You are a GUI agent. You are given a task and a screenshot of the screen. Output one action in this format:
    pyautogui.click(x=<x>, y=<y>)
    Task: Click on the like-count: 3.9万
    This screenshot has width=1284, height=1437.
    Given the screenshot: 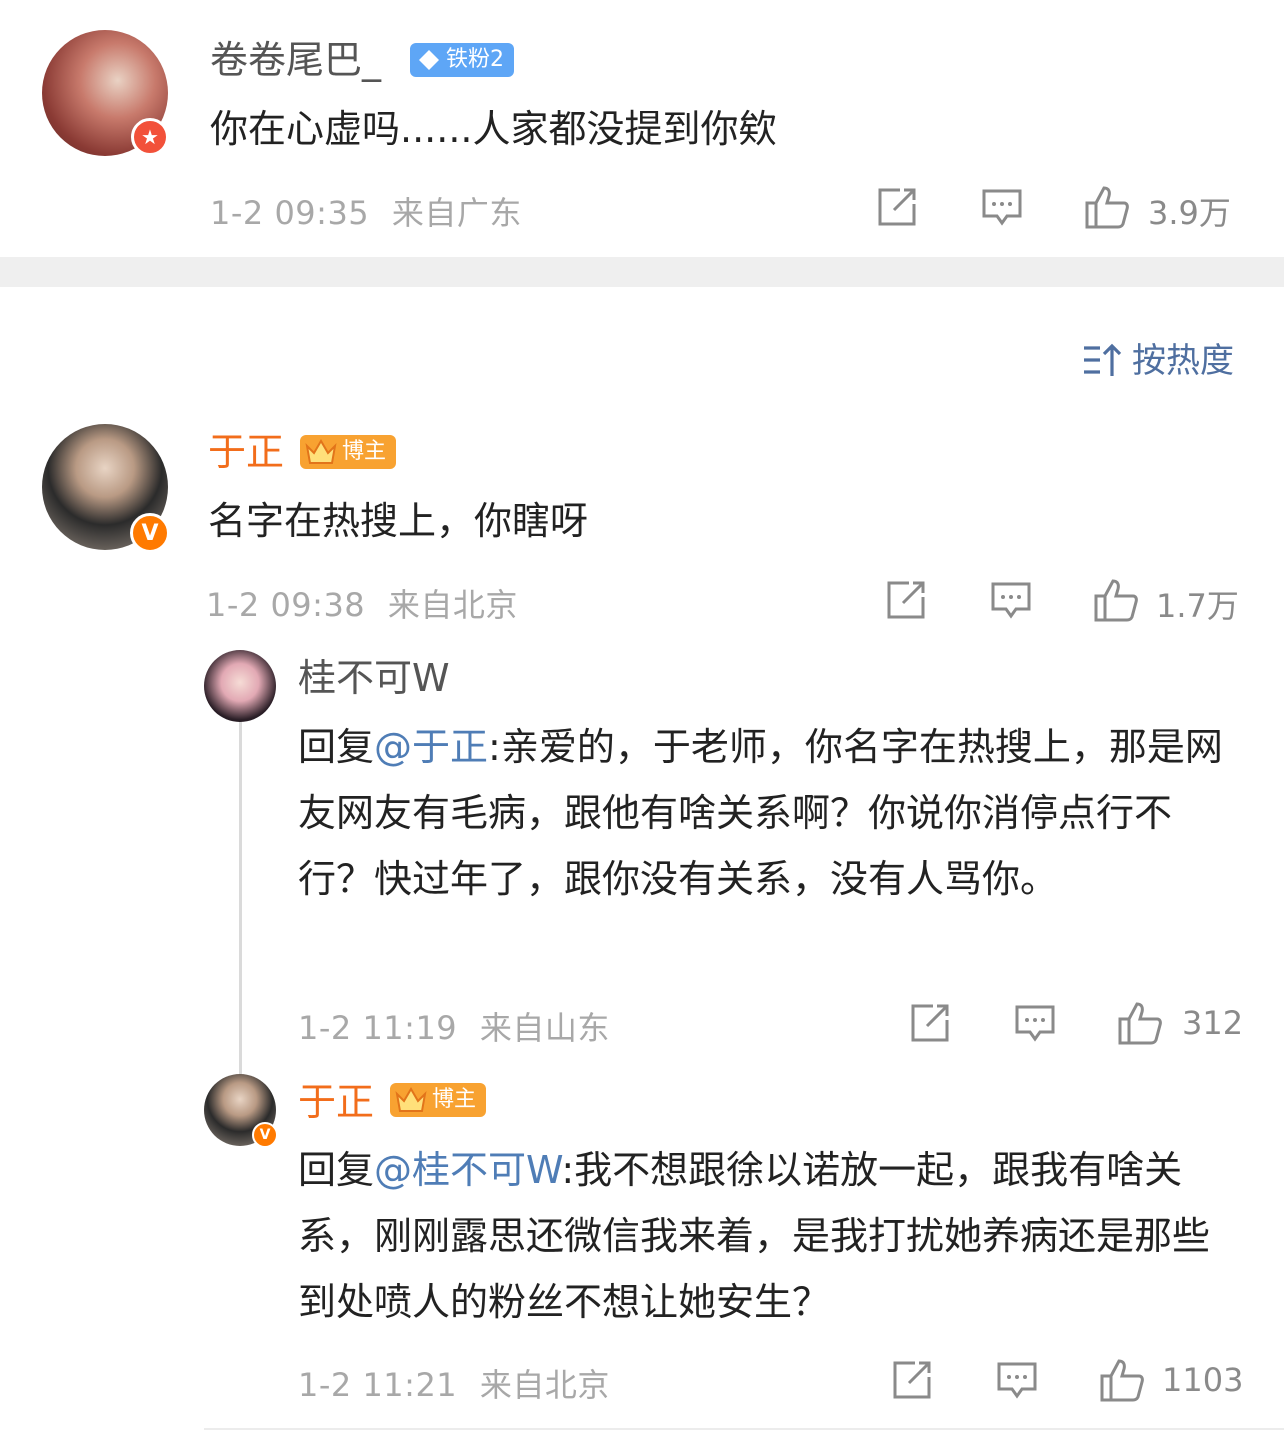 What is the action you would take?
    pyautogui.click(x=1189, y=213)
    